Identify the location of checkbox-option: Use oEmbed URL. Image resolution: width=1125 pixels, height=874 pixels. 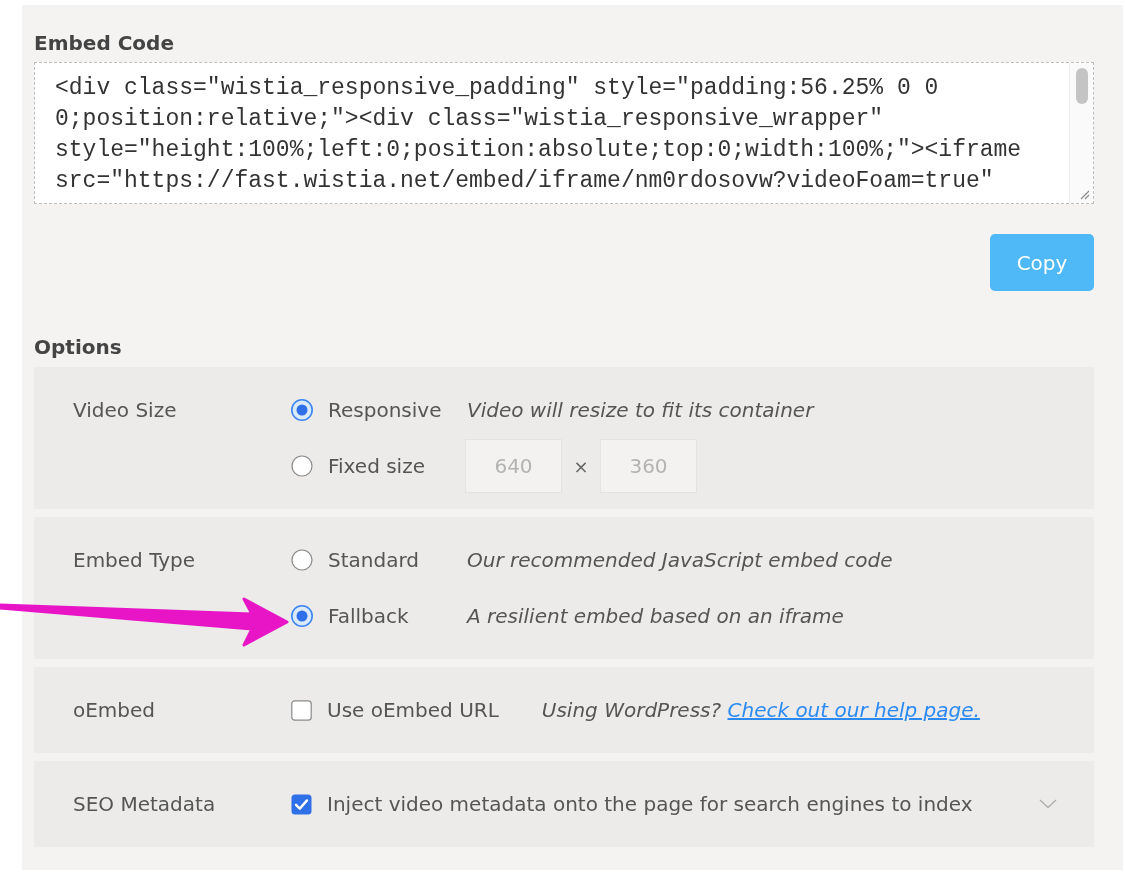
(395, 710).